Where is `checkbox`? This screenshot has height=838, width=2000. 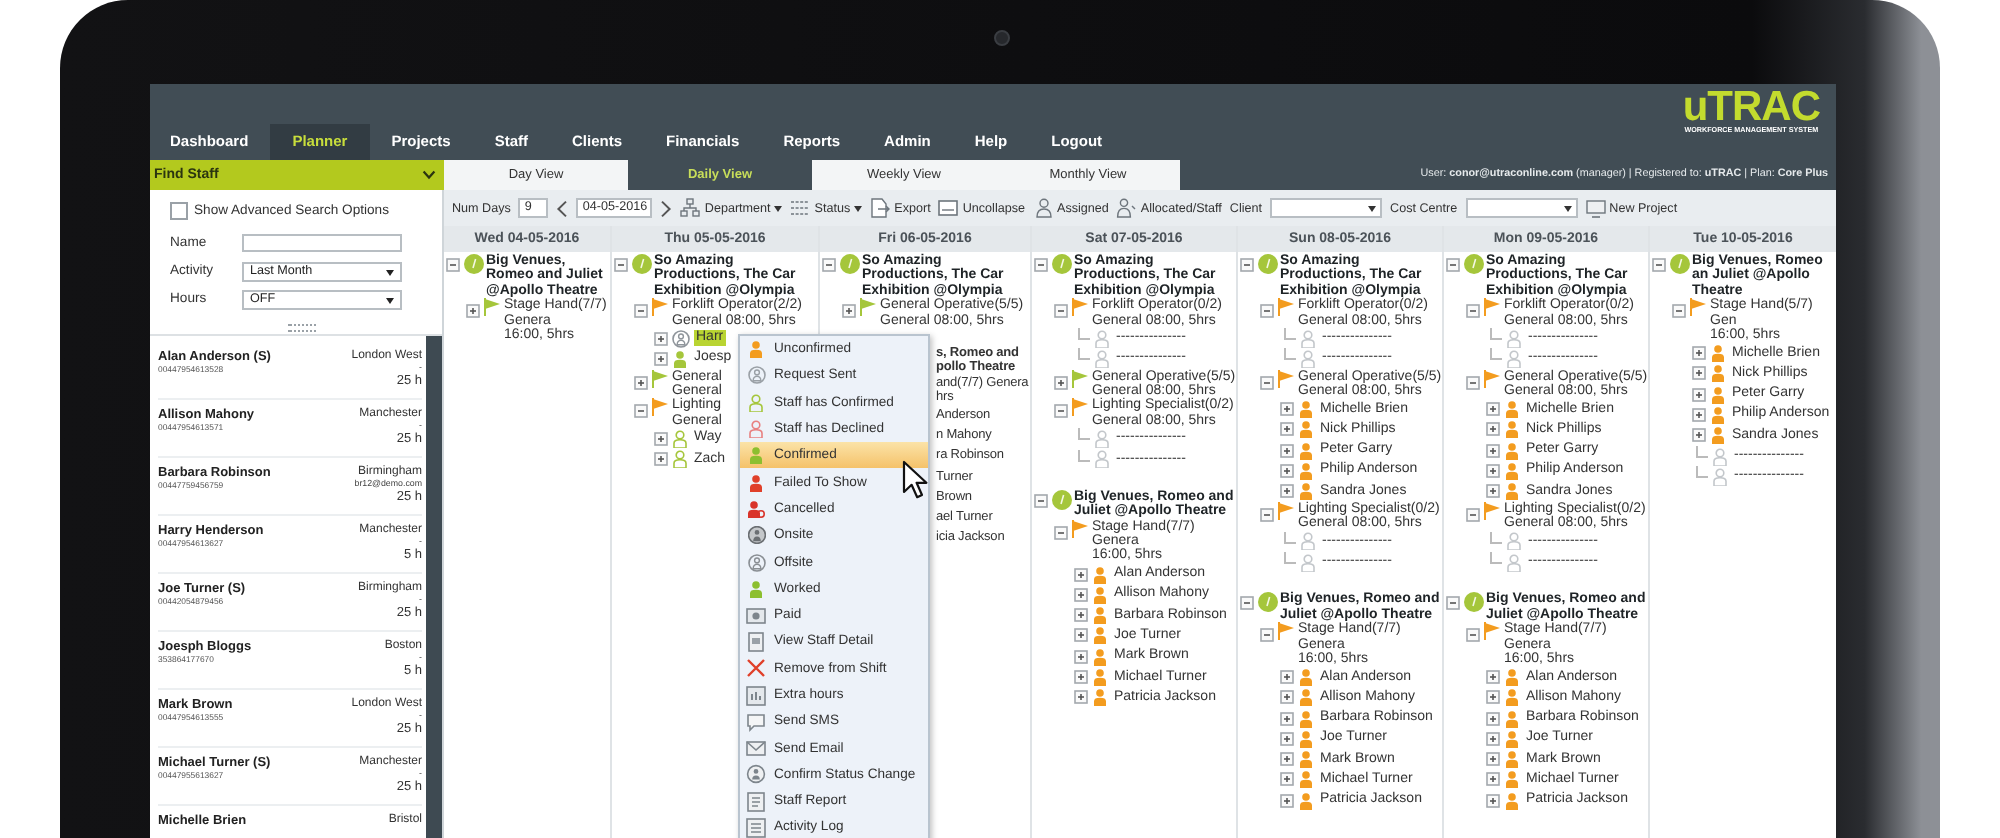
checkbox is located at coordinates (179, 211).